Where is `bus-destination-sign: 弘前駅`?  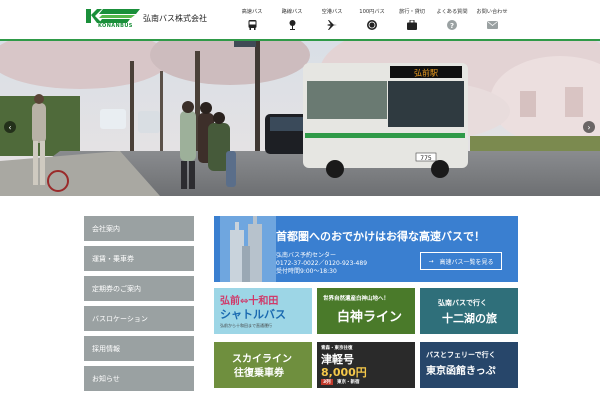 bus-destination-sign: 弘前駅 is located at coordinates (426, 73).